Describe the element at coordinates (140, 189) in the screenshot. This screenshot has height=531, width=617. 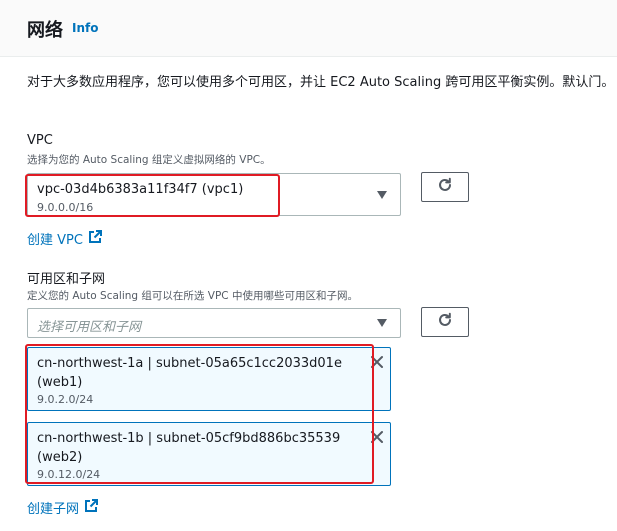
I see `vpc-selected-name: vpc-03d4b6383a11f34f7 (vpc1)` at that location.